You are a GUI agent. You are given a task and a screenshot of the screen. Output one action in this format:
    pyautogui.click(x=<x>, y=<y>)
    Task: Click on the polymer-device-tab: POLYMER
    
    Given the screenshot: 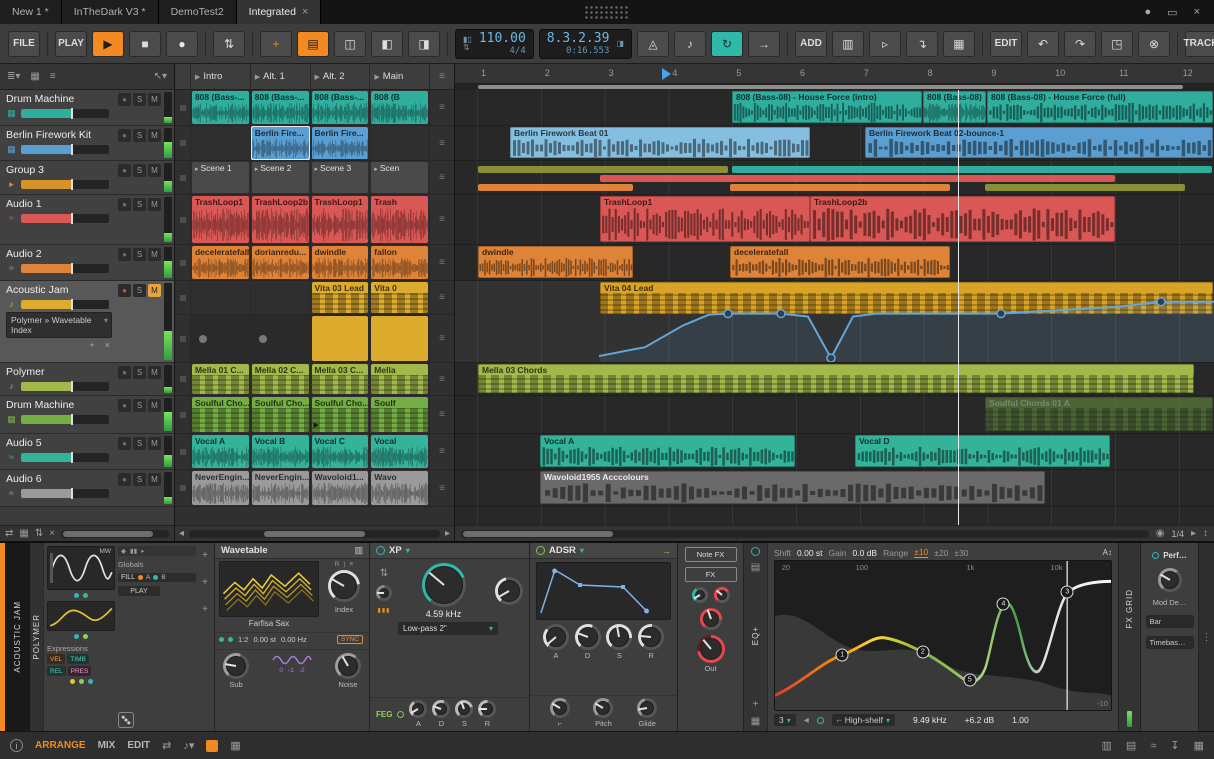 What is the action you would take?
    pyautogui.click(x=37, y=637)
    